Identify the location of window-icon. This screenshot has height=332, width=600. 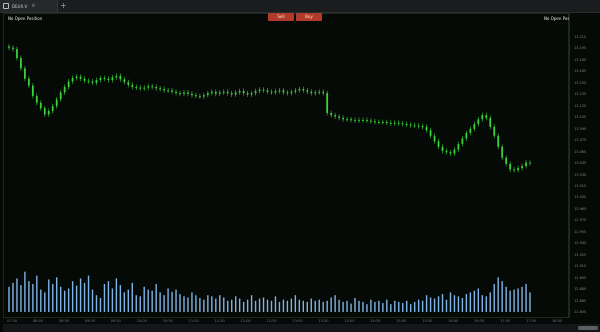
(6, 6).